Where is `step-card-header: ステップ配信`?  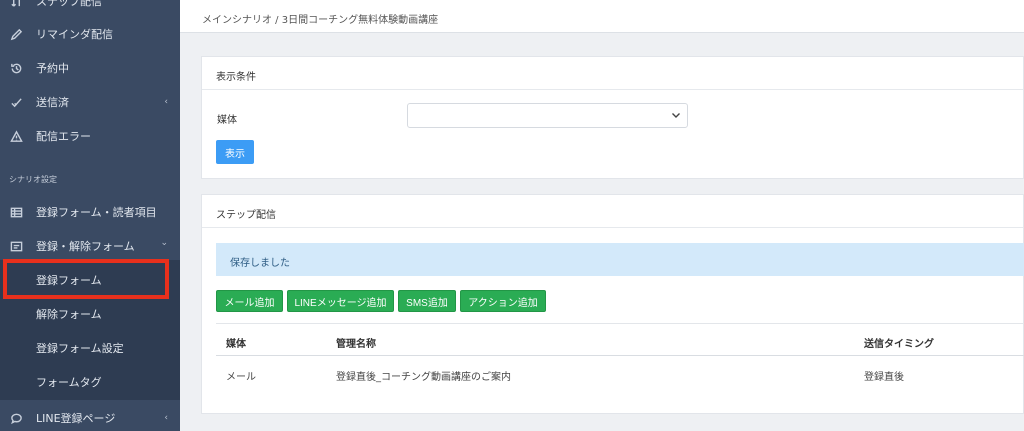
step-card-header: ステップ配信 is located at coordinates (612, 211).